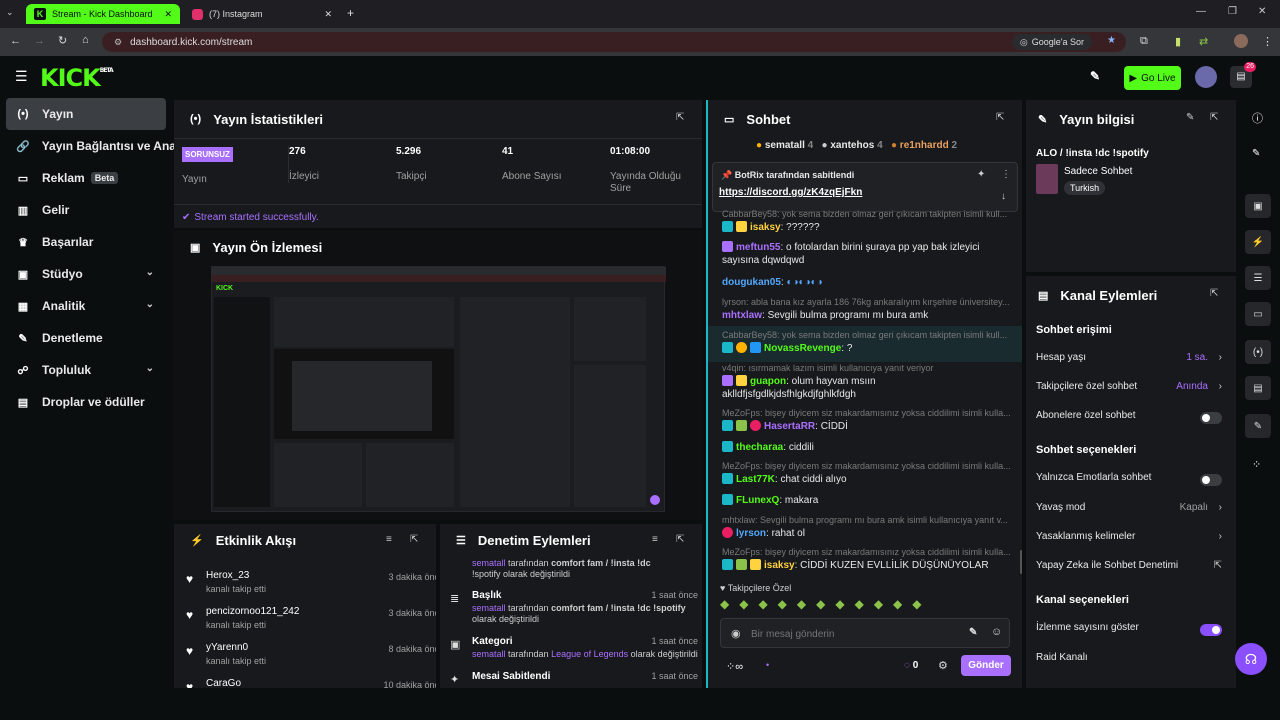  Describe the element at coordinates (13, 14) in the screenshot. I see `tab-list-icon: ⌄` at that location.